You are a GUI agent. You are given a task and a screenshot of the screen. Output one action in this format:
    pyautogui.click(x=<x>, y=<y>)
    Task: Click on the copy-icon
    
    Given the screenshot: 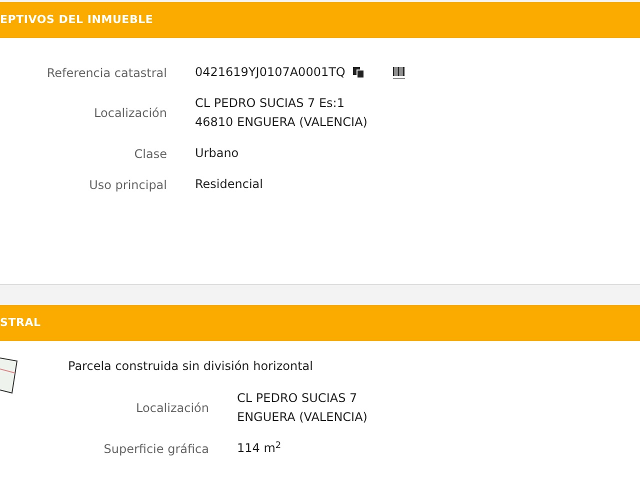 What is the action you would take?
    pyautogui.click(x=358, y=72)
    